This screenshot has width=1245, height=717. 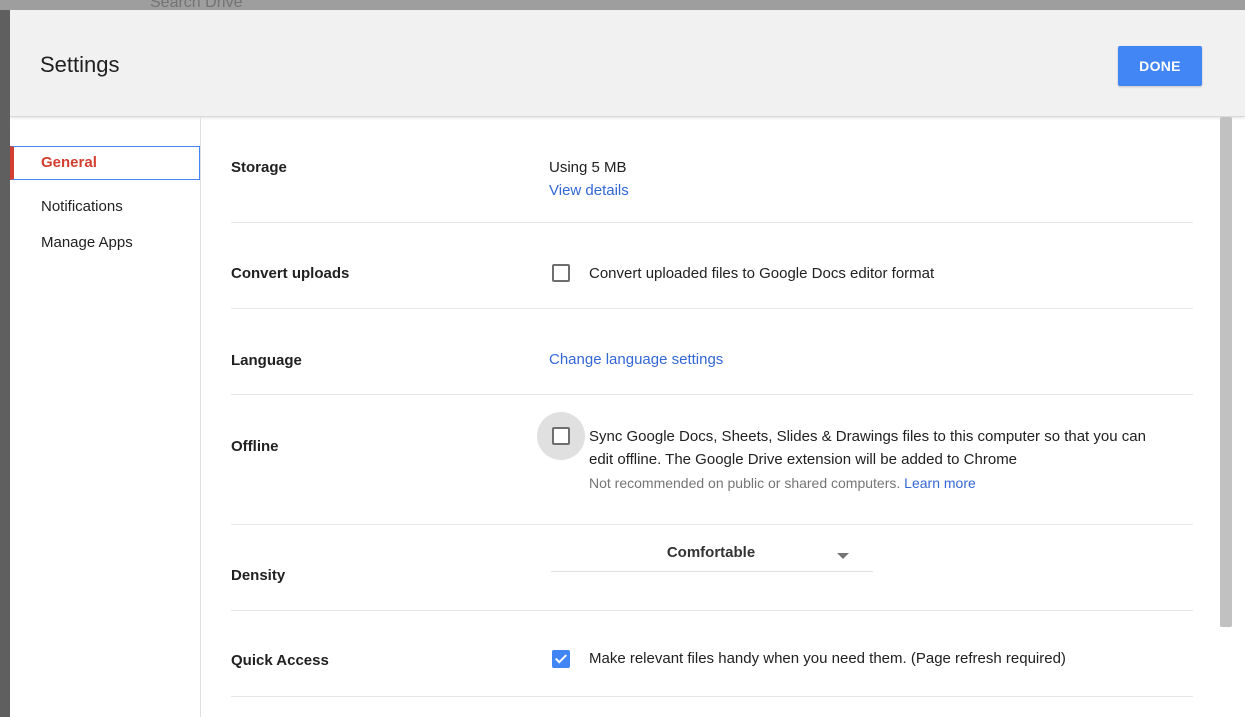 I want to click on checkmark-icon, so click(x=561, y=657).